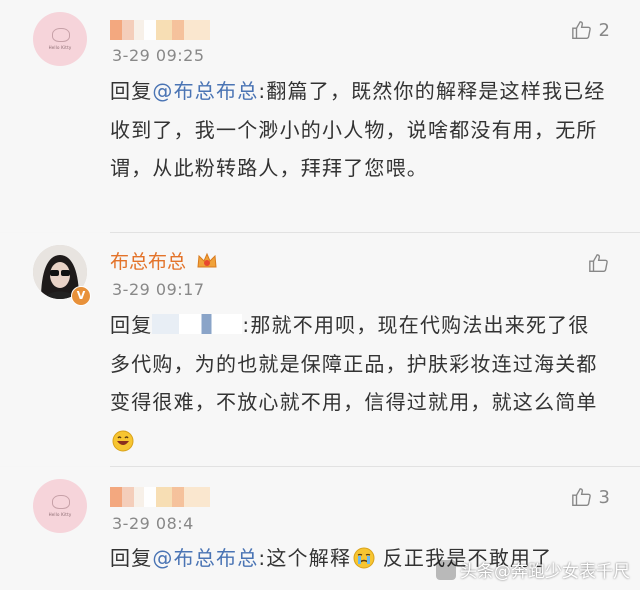 This screenshot has height=590, width=640. What do you see at coordinates (545, 572) in the screenshot?
I see `watermark-text: 头条@奔跑少女表千尺` at bounding box center [545, 572].